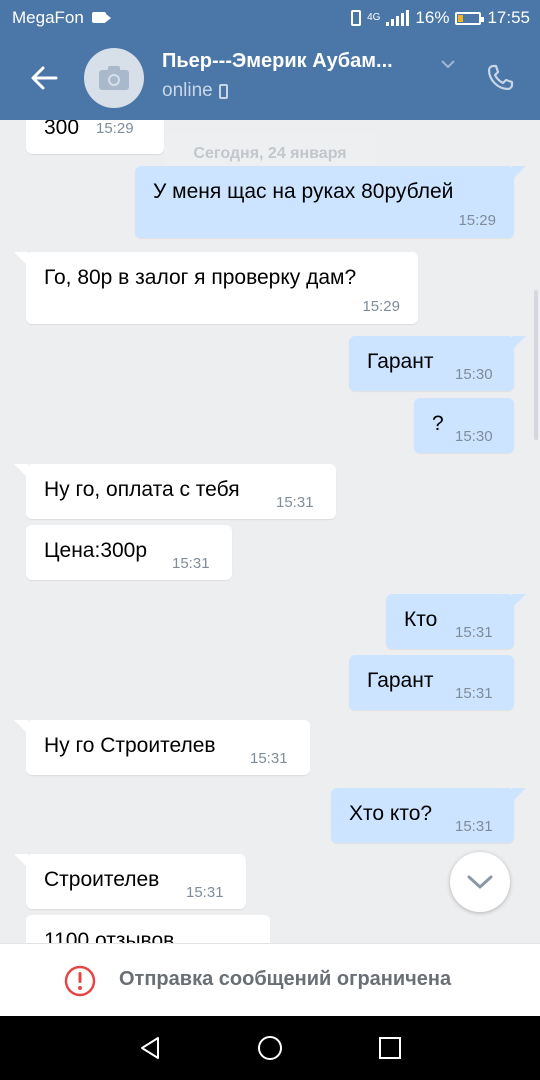 This screenshot has height=1080, width=540. What do you see at coordinates (374, 17) in the screenshot?
I see `network-type: 4G` at bounding box center [374, 17].